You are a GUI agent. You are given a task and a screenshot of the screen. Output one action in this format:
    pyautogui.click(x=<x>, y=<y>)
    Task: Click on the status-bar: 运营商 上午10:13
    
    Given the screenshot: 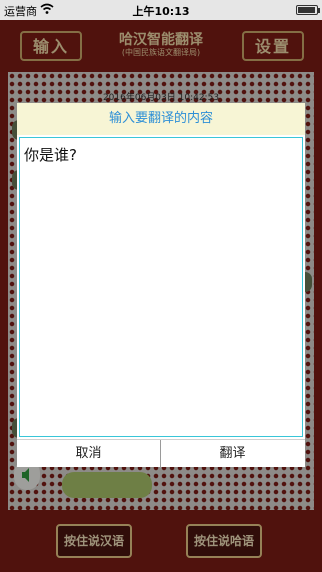 What is the action you would take?
    pyautogui.click(x=161, y=10)
    